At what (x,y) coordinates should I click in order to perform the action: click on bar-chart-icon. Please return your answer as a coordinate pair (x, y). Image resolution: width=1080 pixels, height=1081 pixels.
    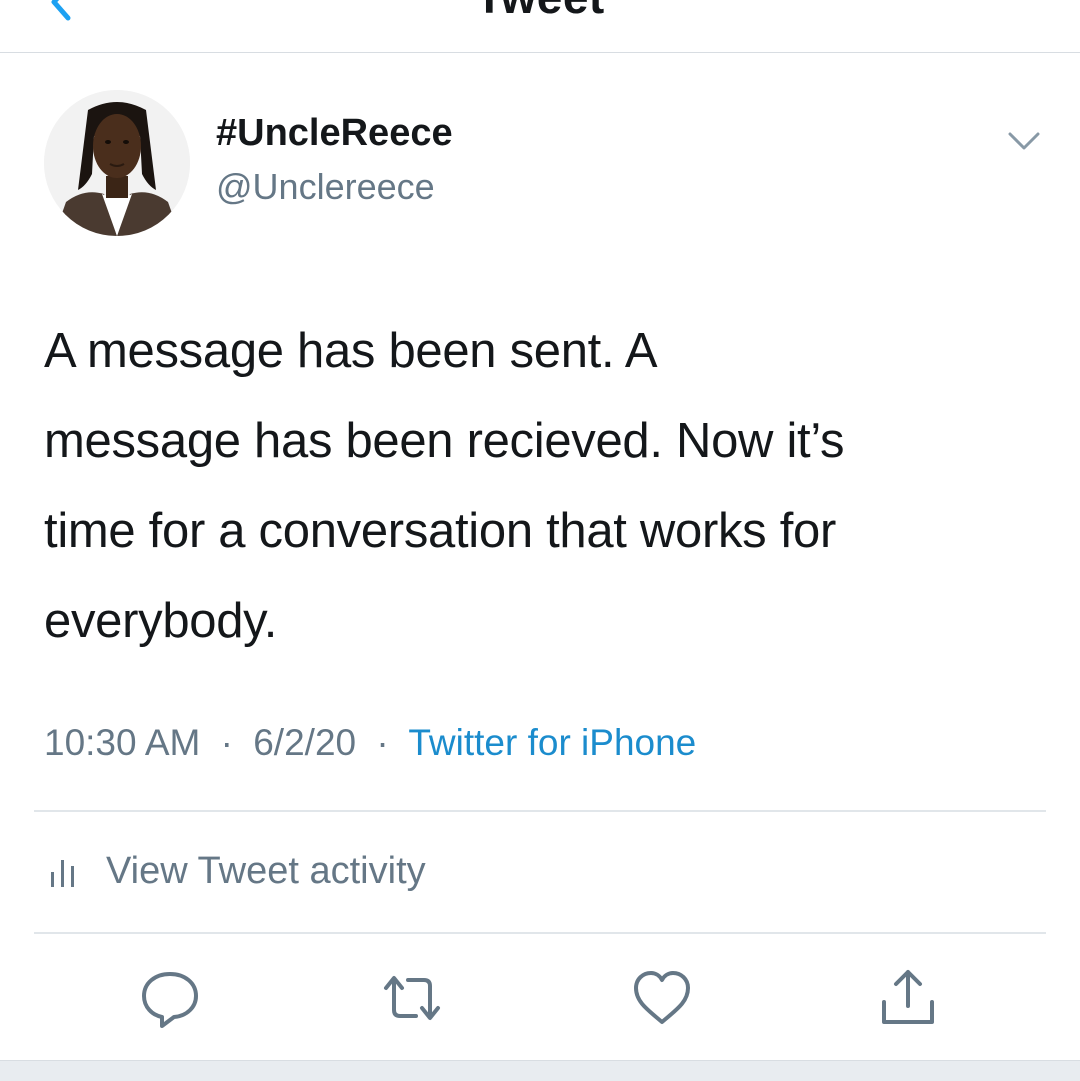
    Looking at the image, I should click on (62, 873).